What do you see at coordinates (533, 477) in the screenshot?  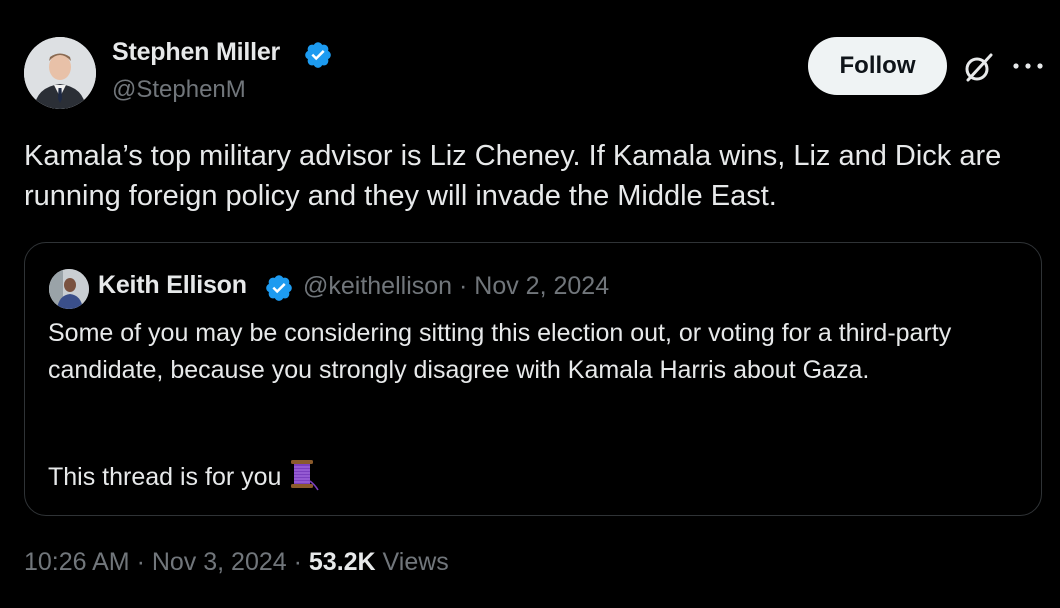 I see `quote-text-line: This thread is for you` at bounding box center [533, 477].